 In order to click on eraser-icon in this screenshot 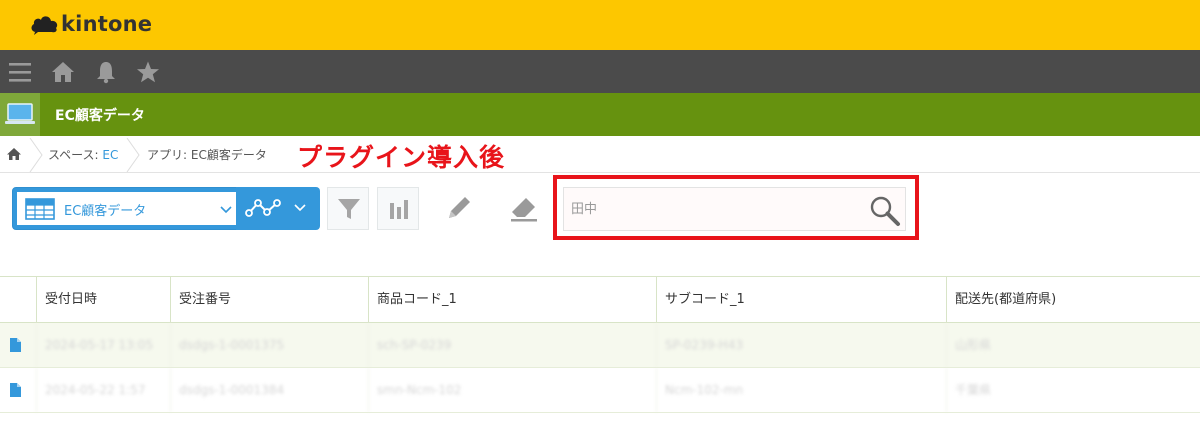, I will do `click(524, 208)`.